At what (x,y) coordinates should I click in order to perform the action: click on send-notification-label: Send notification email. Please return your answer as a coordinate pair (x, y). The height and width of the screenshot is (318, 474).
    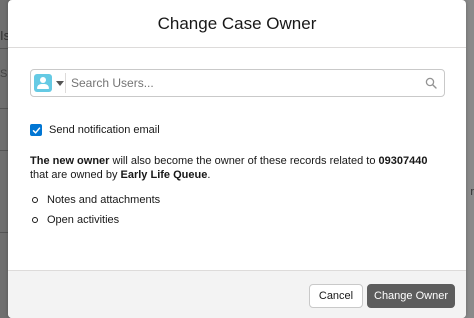
    Looking at the image, I should click on (104, 130).